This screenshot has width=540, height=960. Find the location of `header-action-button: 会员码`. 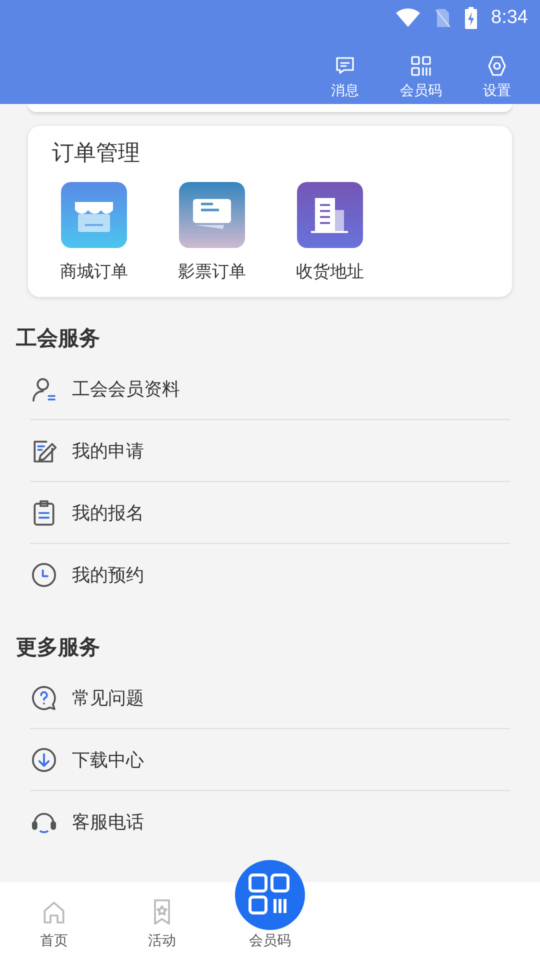

header-action-button: 会员码 is located at coordinates (421, 77).